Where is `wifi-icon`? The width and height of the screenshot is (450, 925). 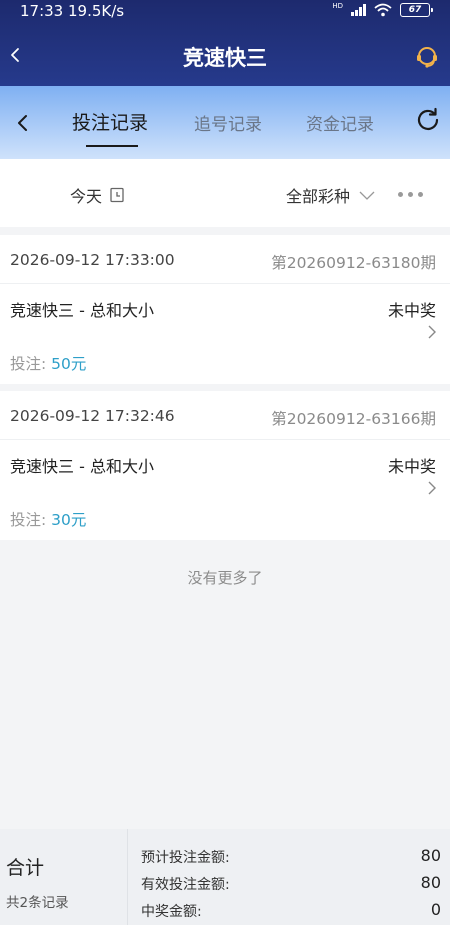 wifi-icon is located at coordinates (383, 10).